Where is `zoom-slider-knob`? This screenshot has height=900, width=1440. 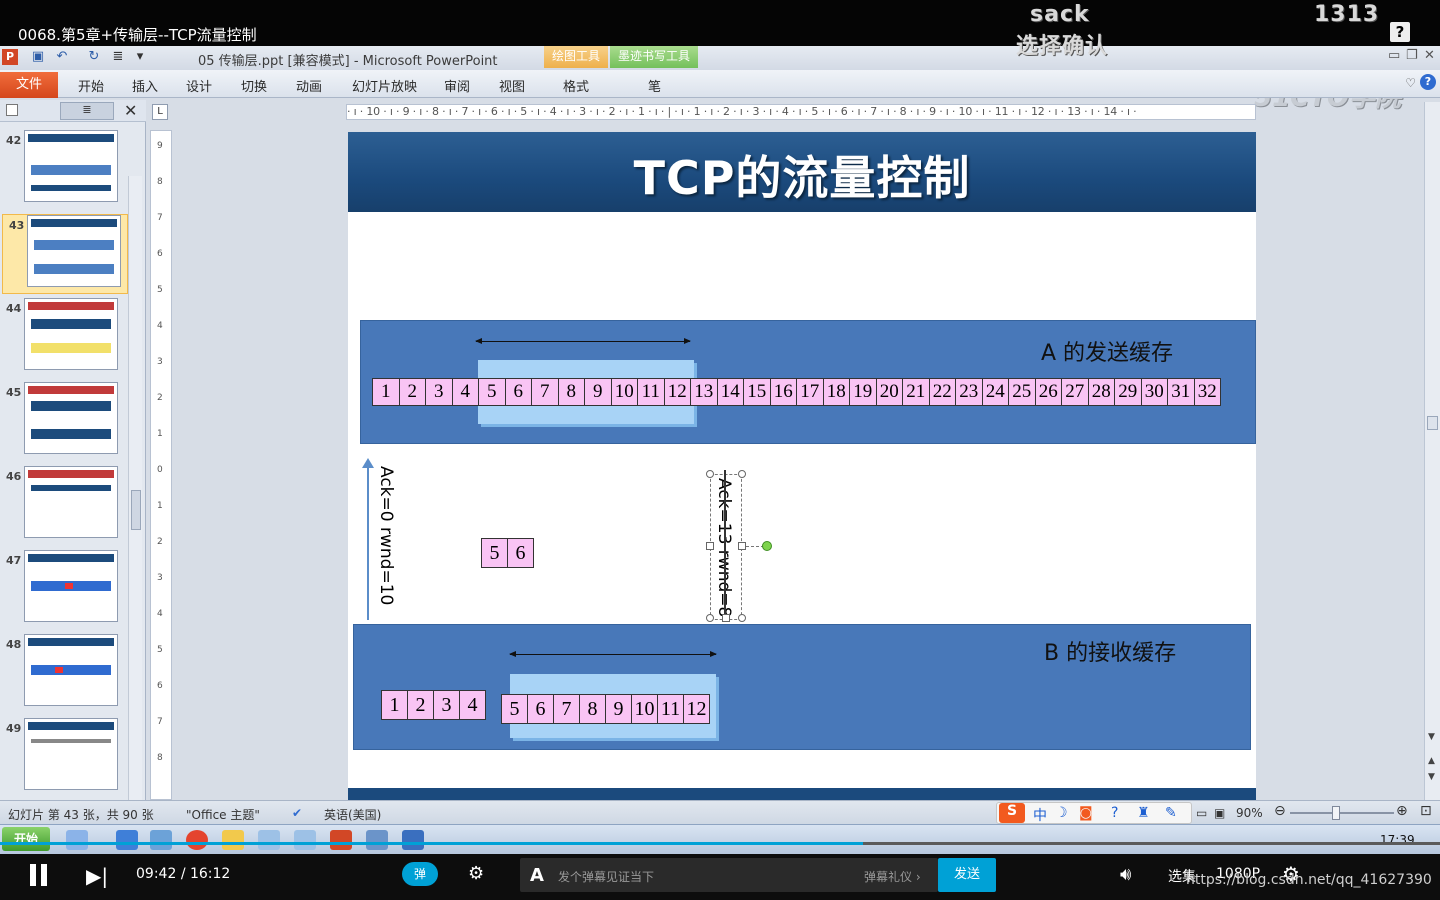
zoom-slider-knob is located at coordinates (1336, 813).